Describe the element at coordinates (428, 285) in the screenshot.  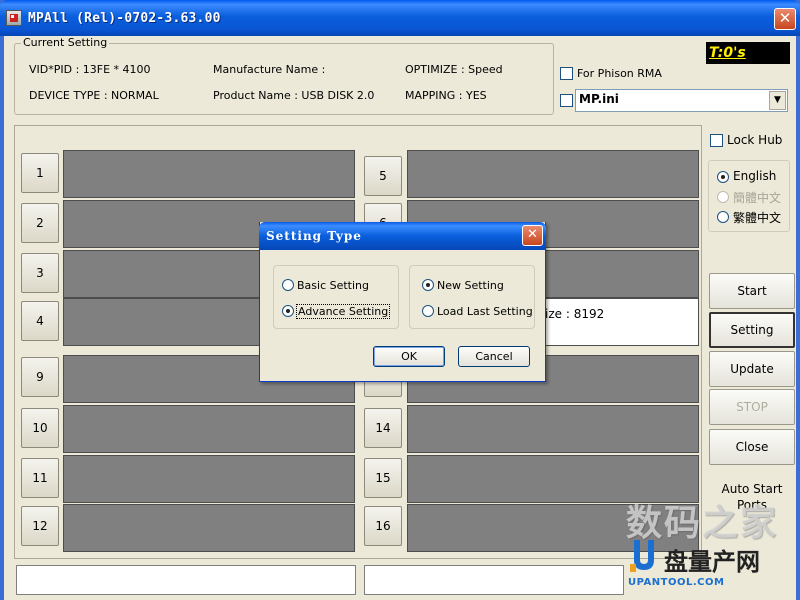
I see `new-setting-radio` at that location.